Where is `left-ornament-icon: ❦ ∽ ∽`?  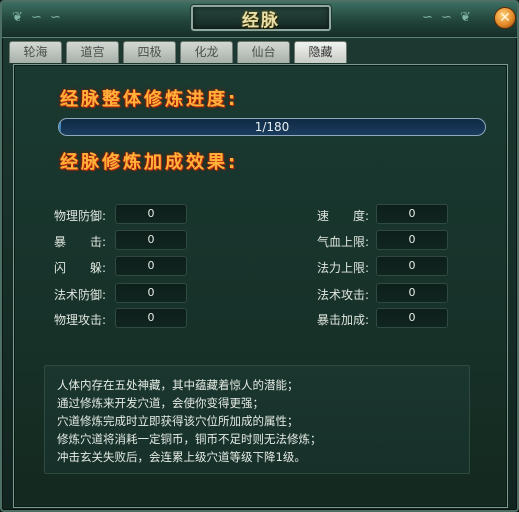 left-ornament-icon: ❦ ∽ ∽ is located at coordinates (37, 17).